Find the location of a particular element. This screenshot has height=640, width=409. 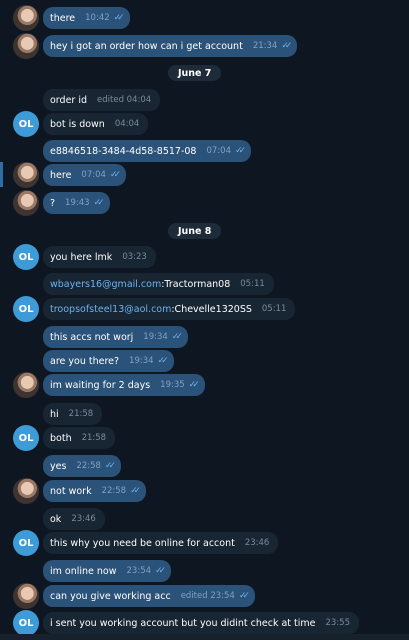

message-bubble: are you there? 19:34 ✓✓ is located at coordinates (108, 361).